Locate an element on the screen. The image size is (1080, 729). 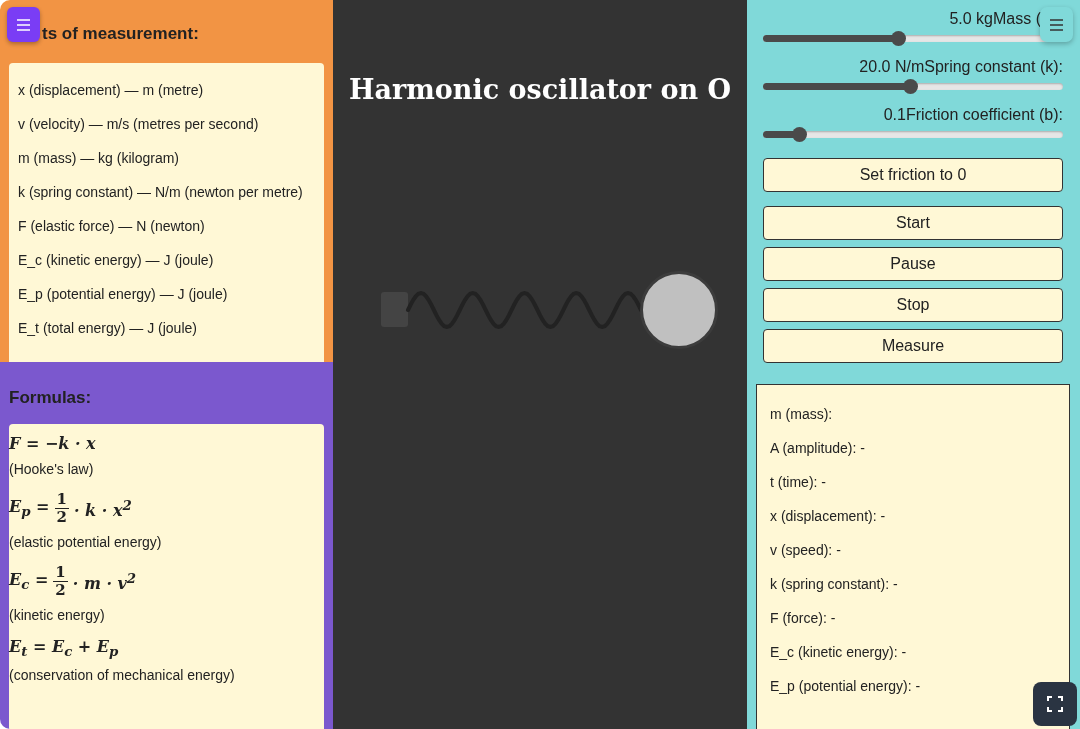
slider-label: Mass ( is located at coordinates (1017, 19).